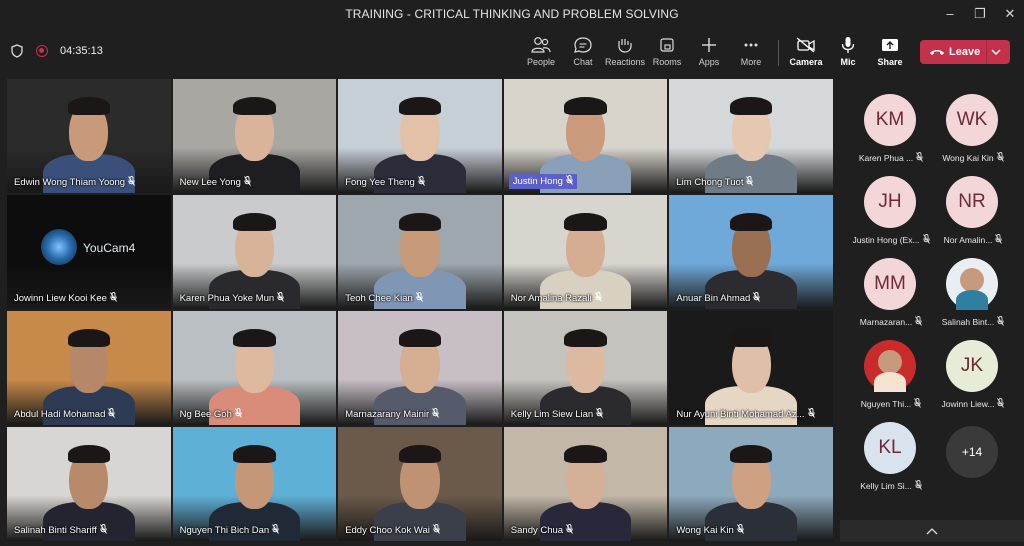  I want to click on participant-name-label: Salinah Binti Shariff, so click(60, 530).